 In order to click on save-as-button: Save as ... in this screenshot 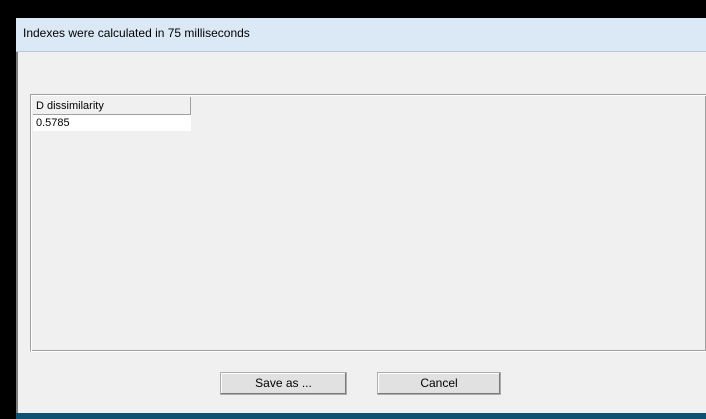, I will do `click(283, 383)`.